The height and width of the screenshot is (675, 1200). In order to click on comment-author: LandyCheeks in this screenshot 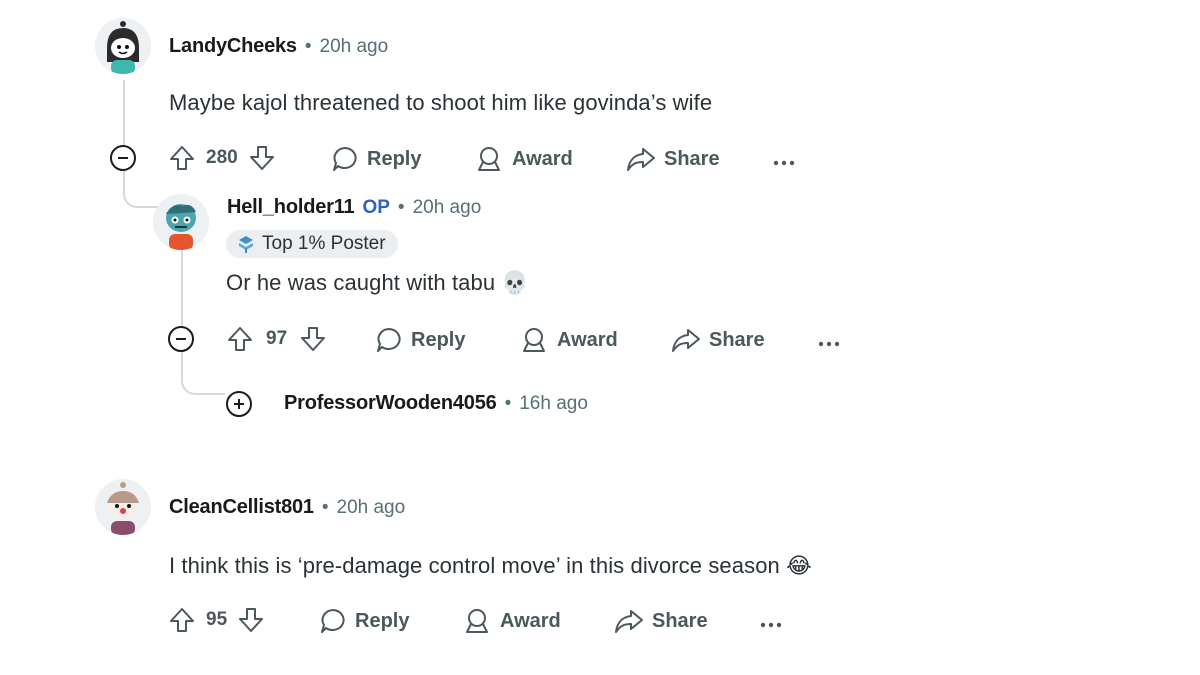, I will do `click(233, 46)`.